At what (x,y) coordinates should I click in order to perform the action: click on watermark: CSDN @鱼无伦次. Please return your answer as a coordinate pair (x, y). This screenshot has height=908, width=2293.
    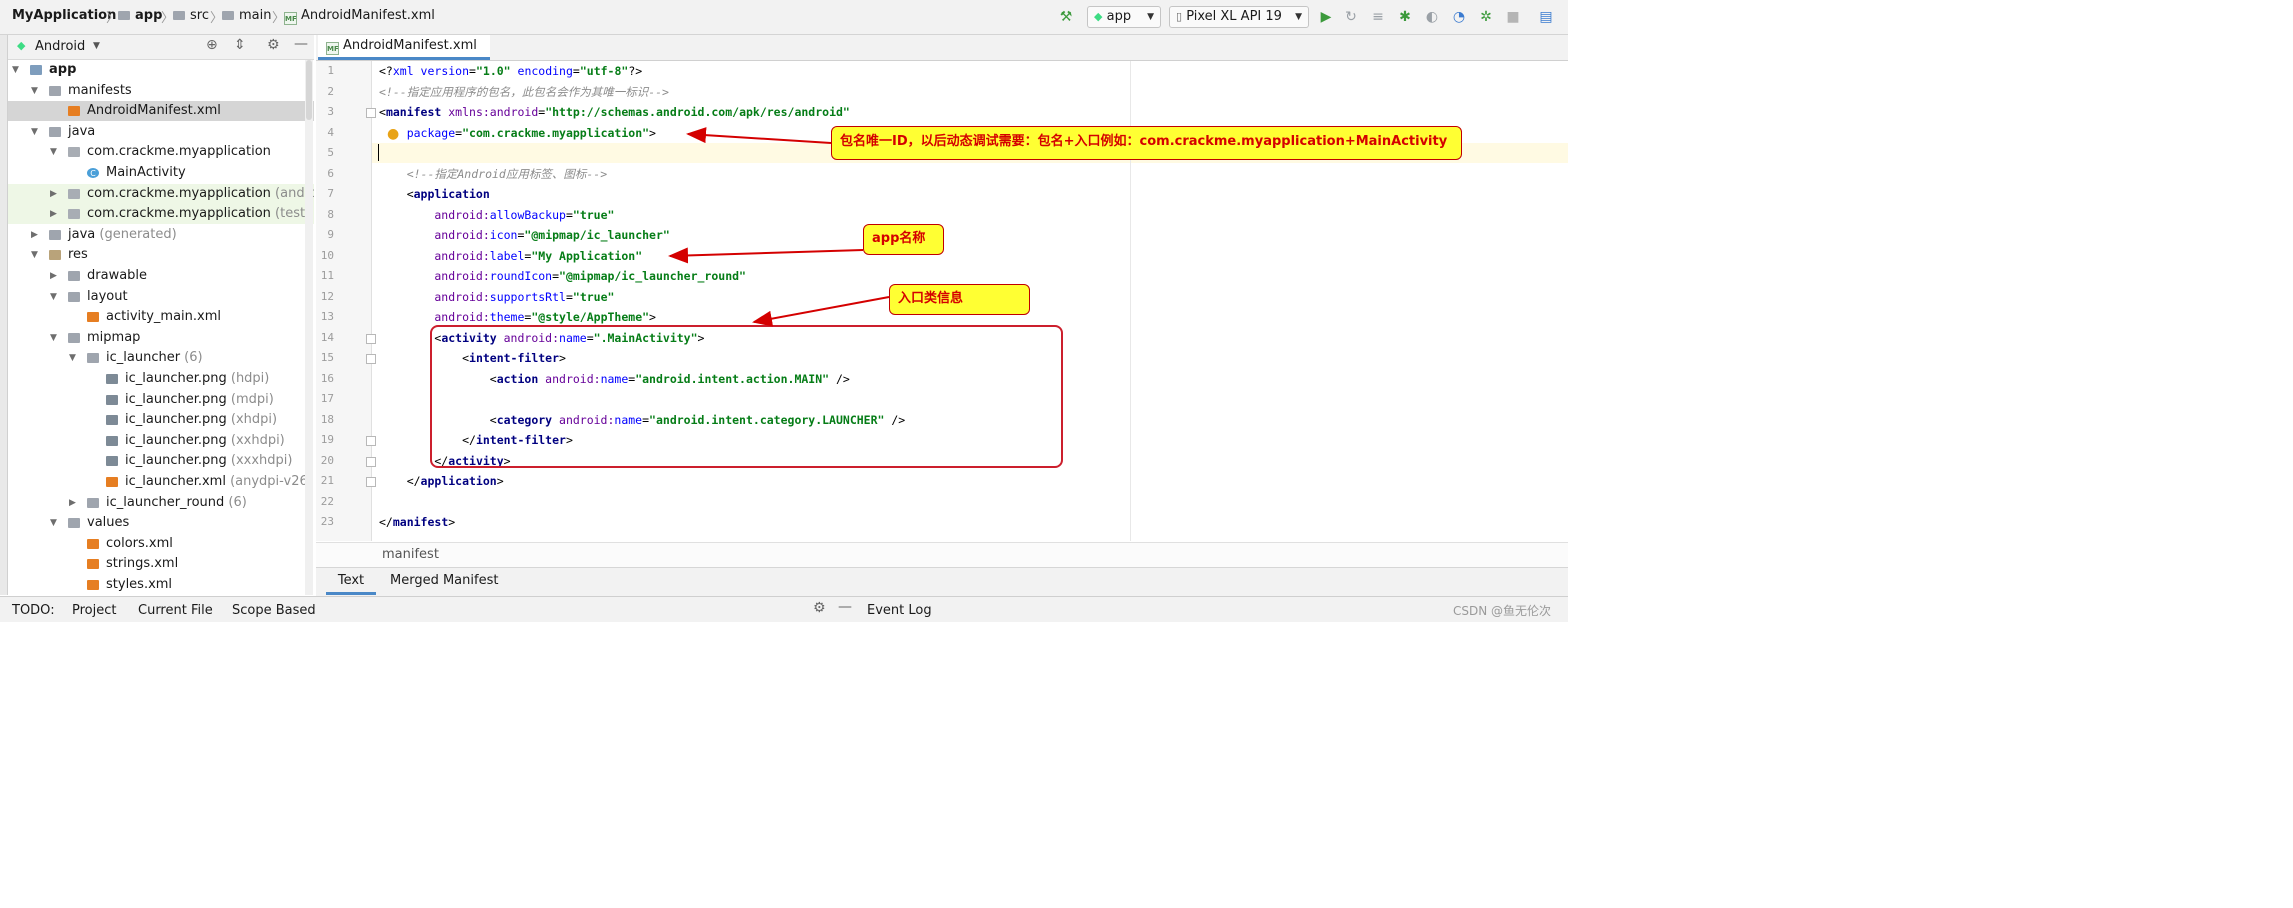
    Looking at the image, I should click on (1502, 611).